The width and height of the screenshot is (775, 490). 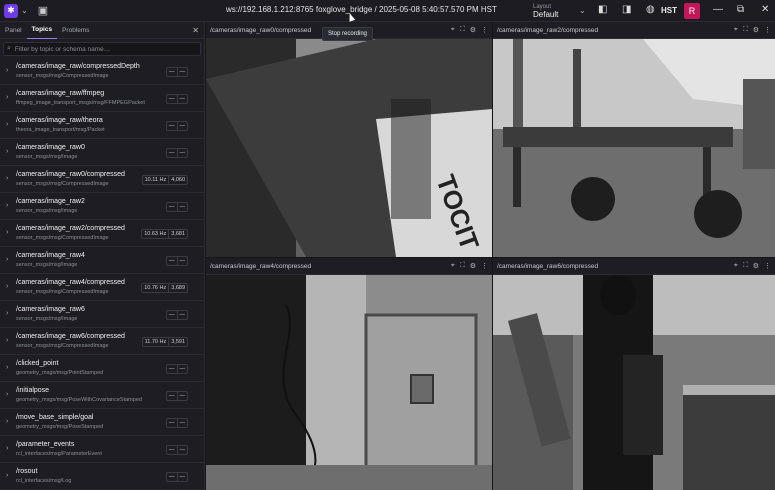 What do you see at coordinates (718, 9) in the screenshot?
I see `minimize-icon: —` at bounding box center [718, 9].